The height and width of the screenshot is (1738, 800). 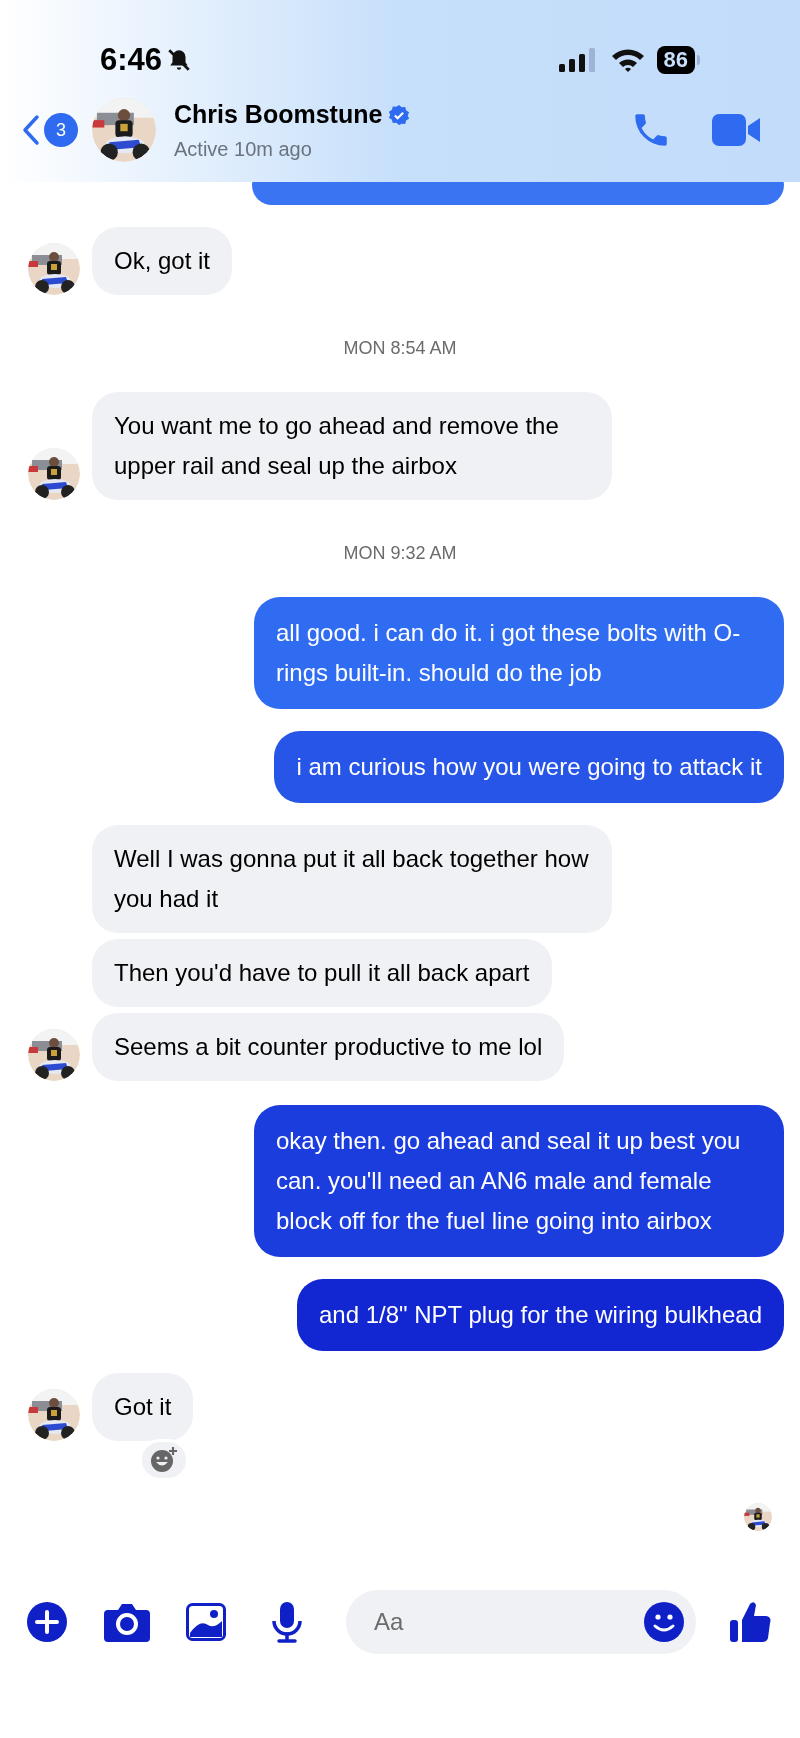 I want to click on emoji-plus-icon, so click(x=164, y=1460).